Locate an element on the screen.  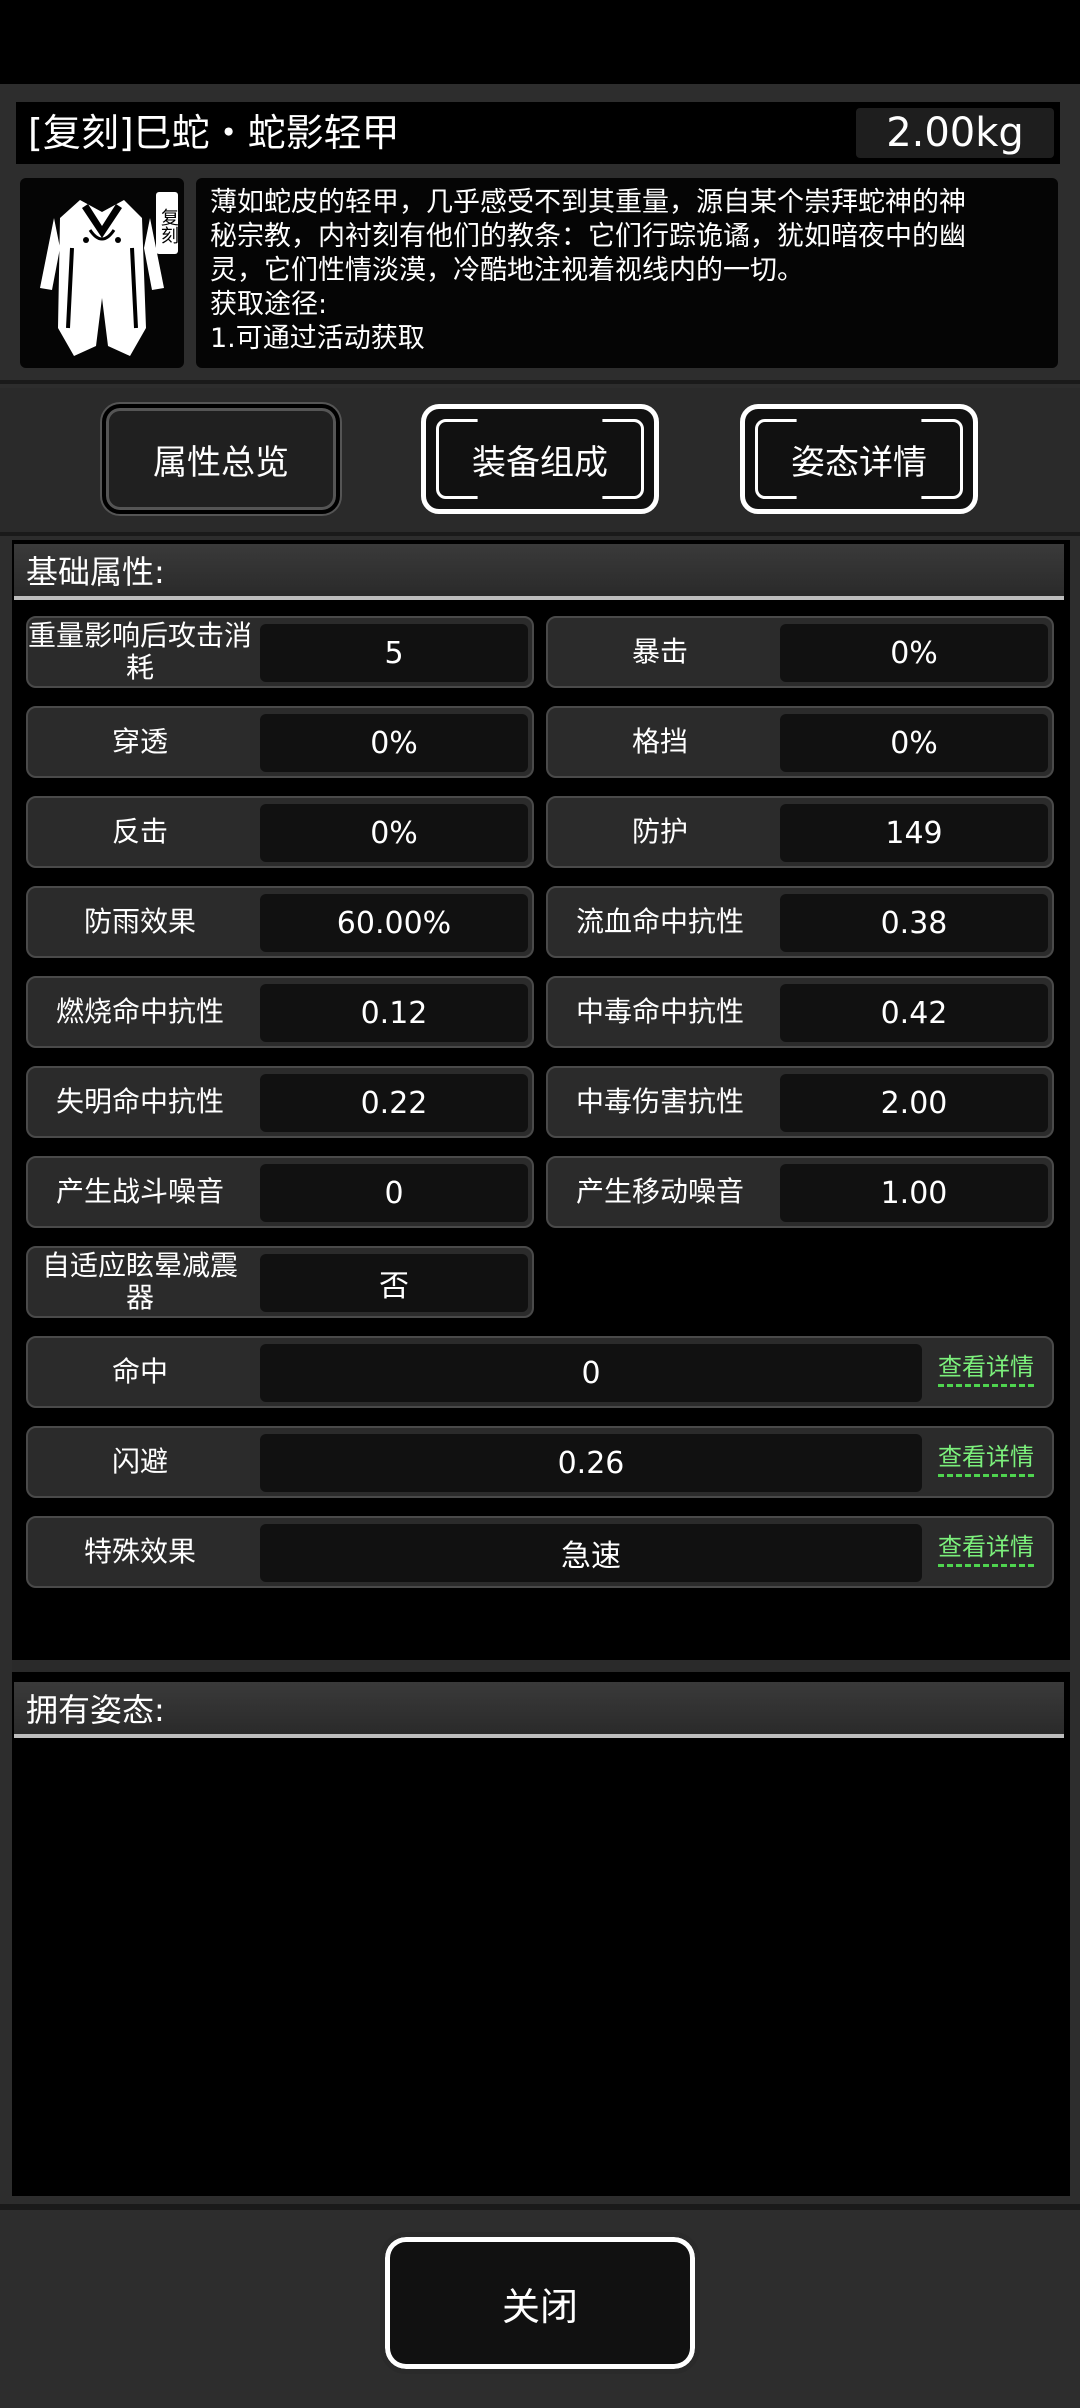
stat-special-effect: 特殊效果 急速 查看详情 is located at coordinates (540, 1552).